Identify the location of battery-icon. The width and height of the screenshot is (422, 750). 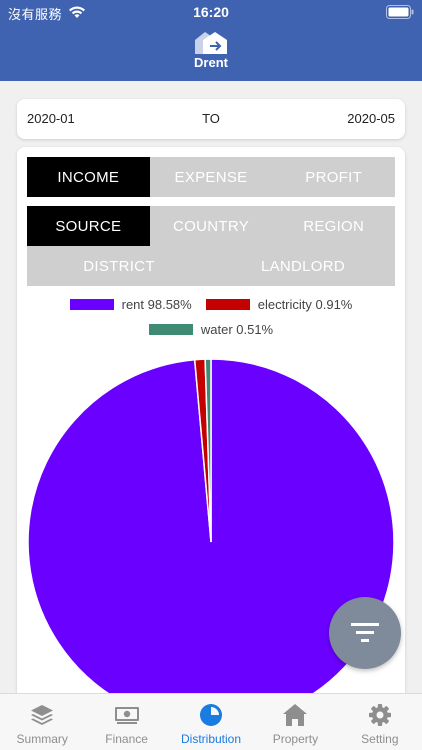
(400, 12).